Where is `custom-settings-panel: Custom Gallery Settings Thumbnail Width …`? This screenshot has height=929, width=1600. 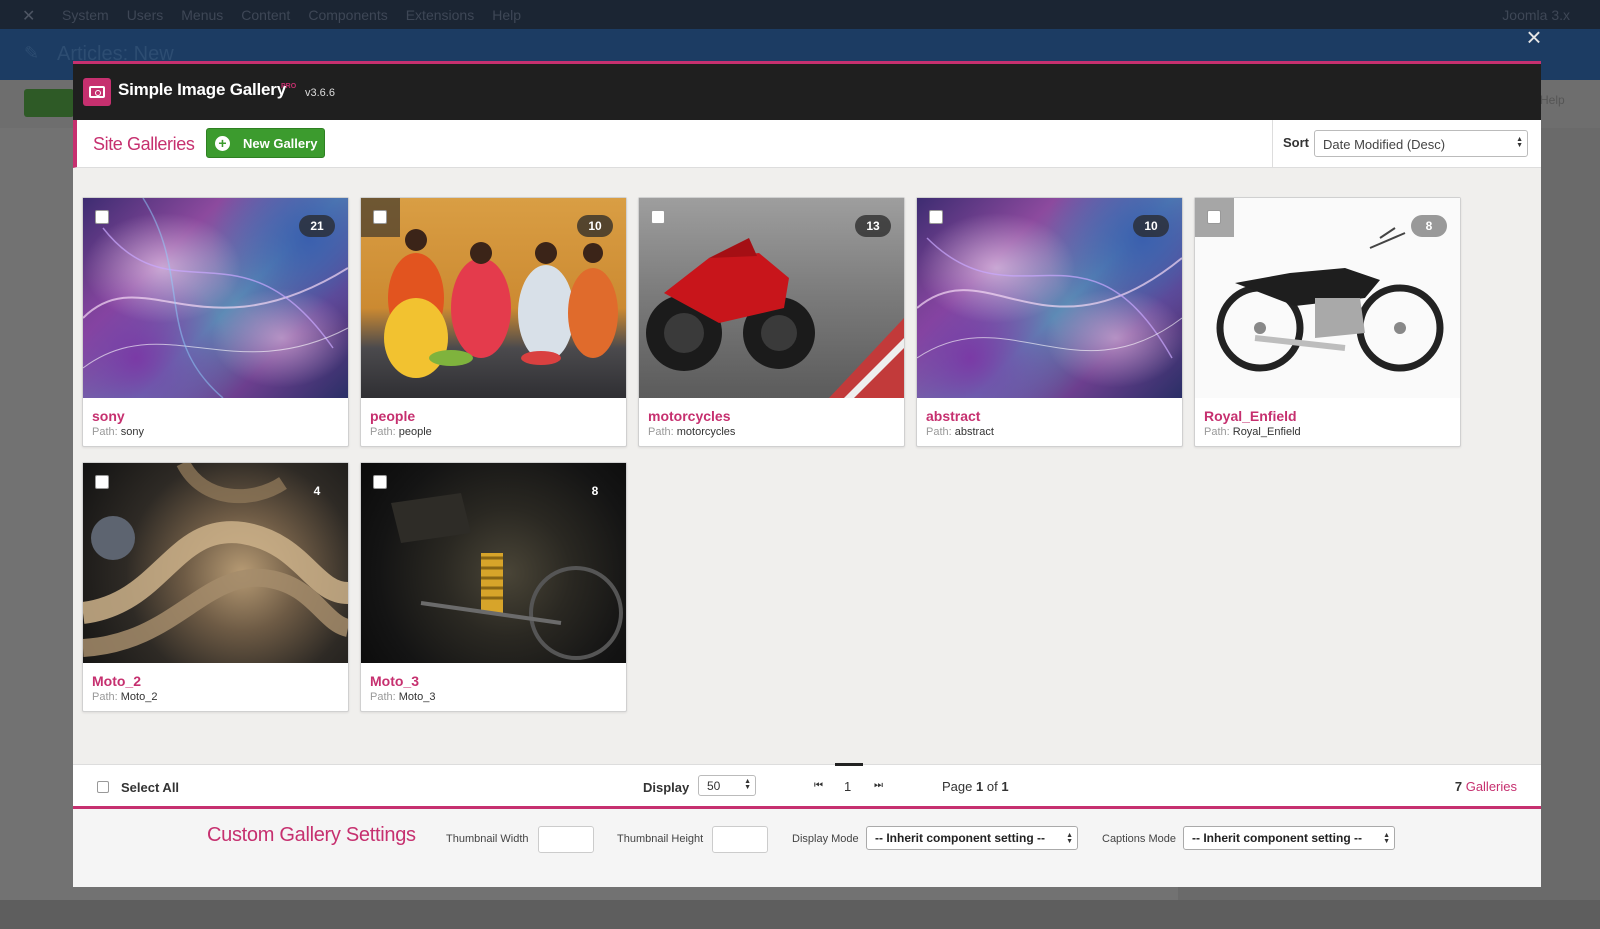 custom-settings-panel: Custom Gallery Settings Thumbnail Width … is located at coordinates (807, 846).